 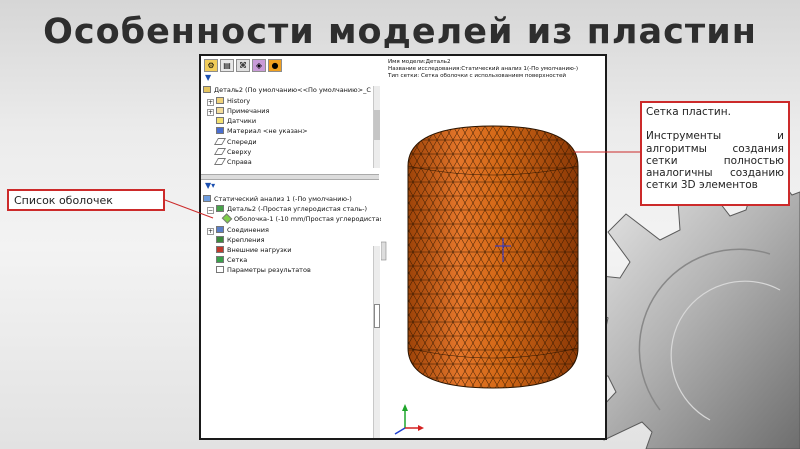 What do you see at coordinates (262, 131) in the screenshot?
I see `tree-item-material: Материал <не указан>` at bounding box center [262, 131].